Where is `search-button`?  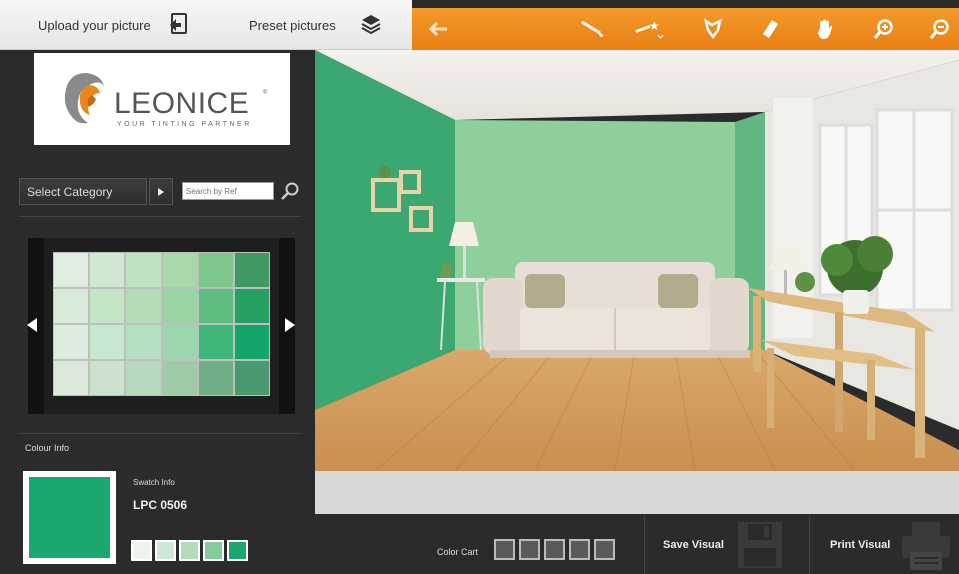
search-button is located at coordinates (290, 191).